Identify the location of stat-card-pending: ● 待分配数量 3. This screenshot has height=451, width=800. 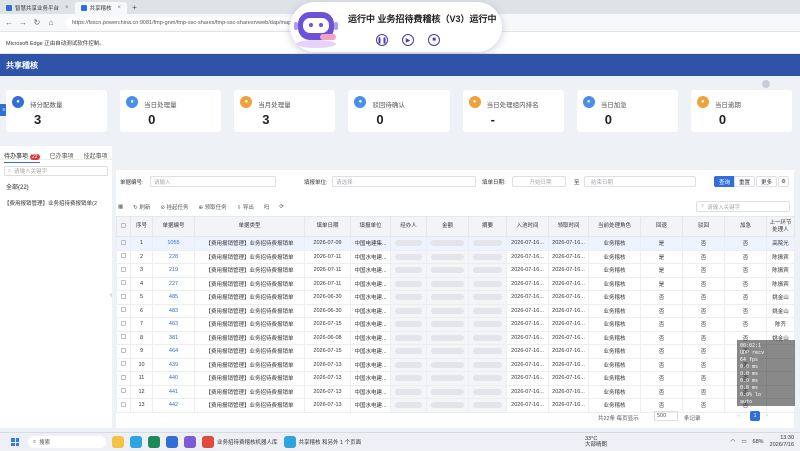
(57, 111).